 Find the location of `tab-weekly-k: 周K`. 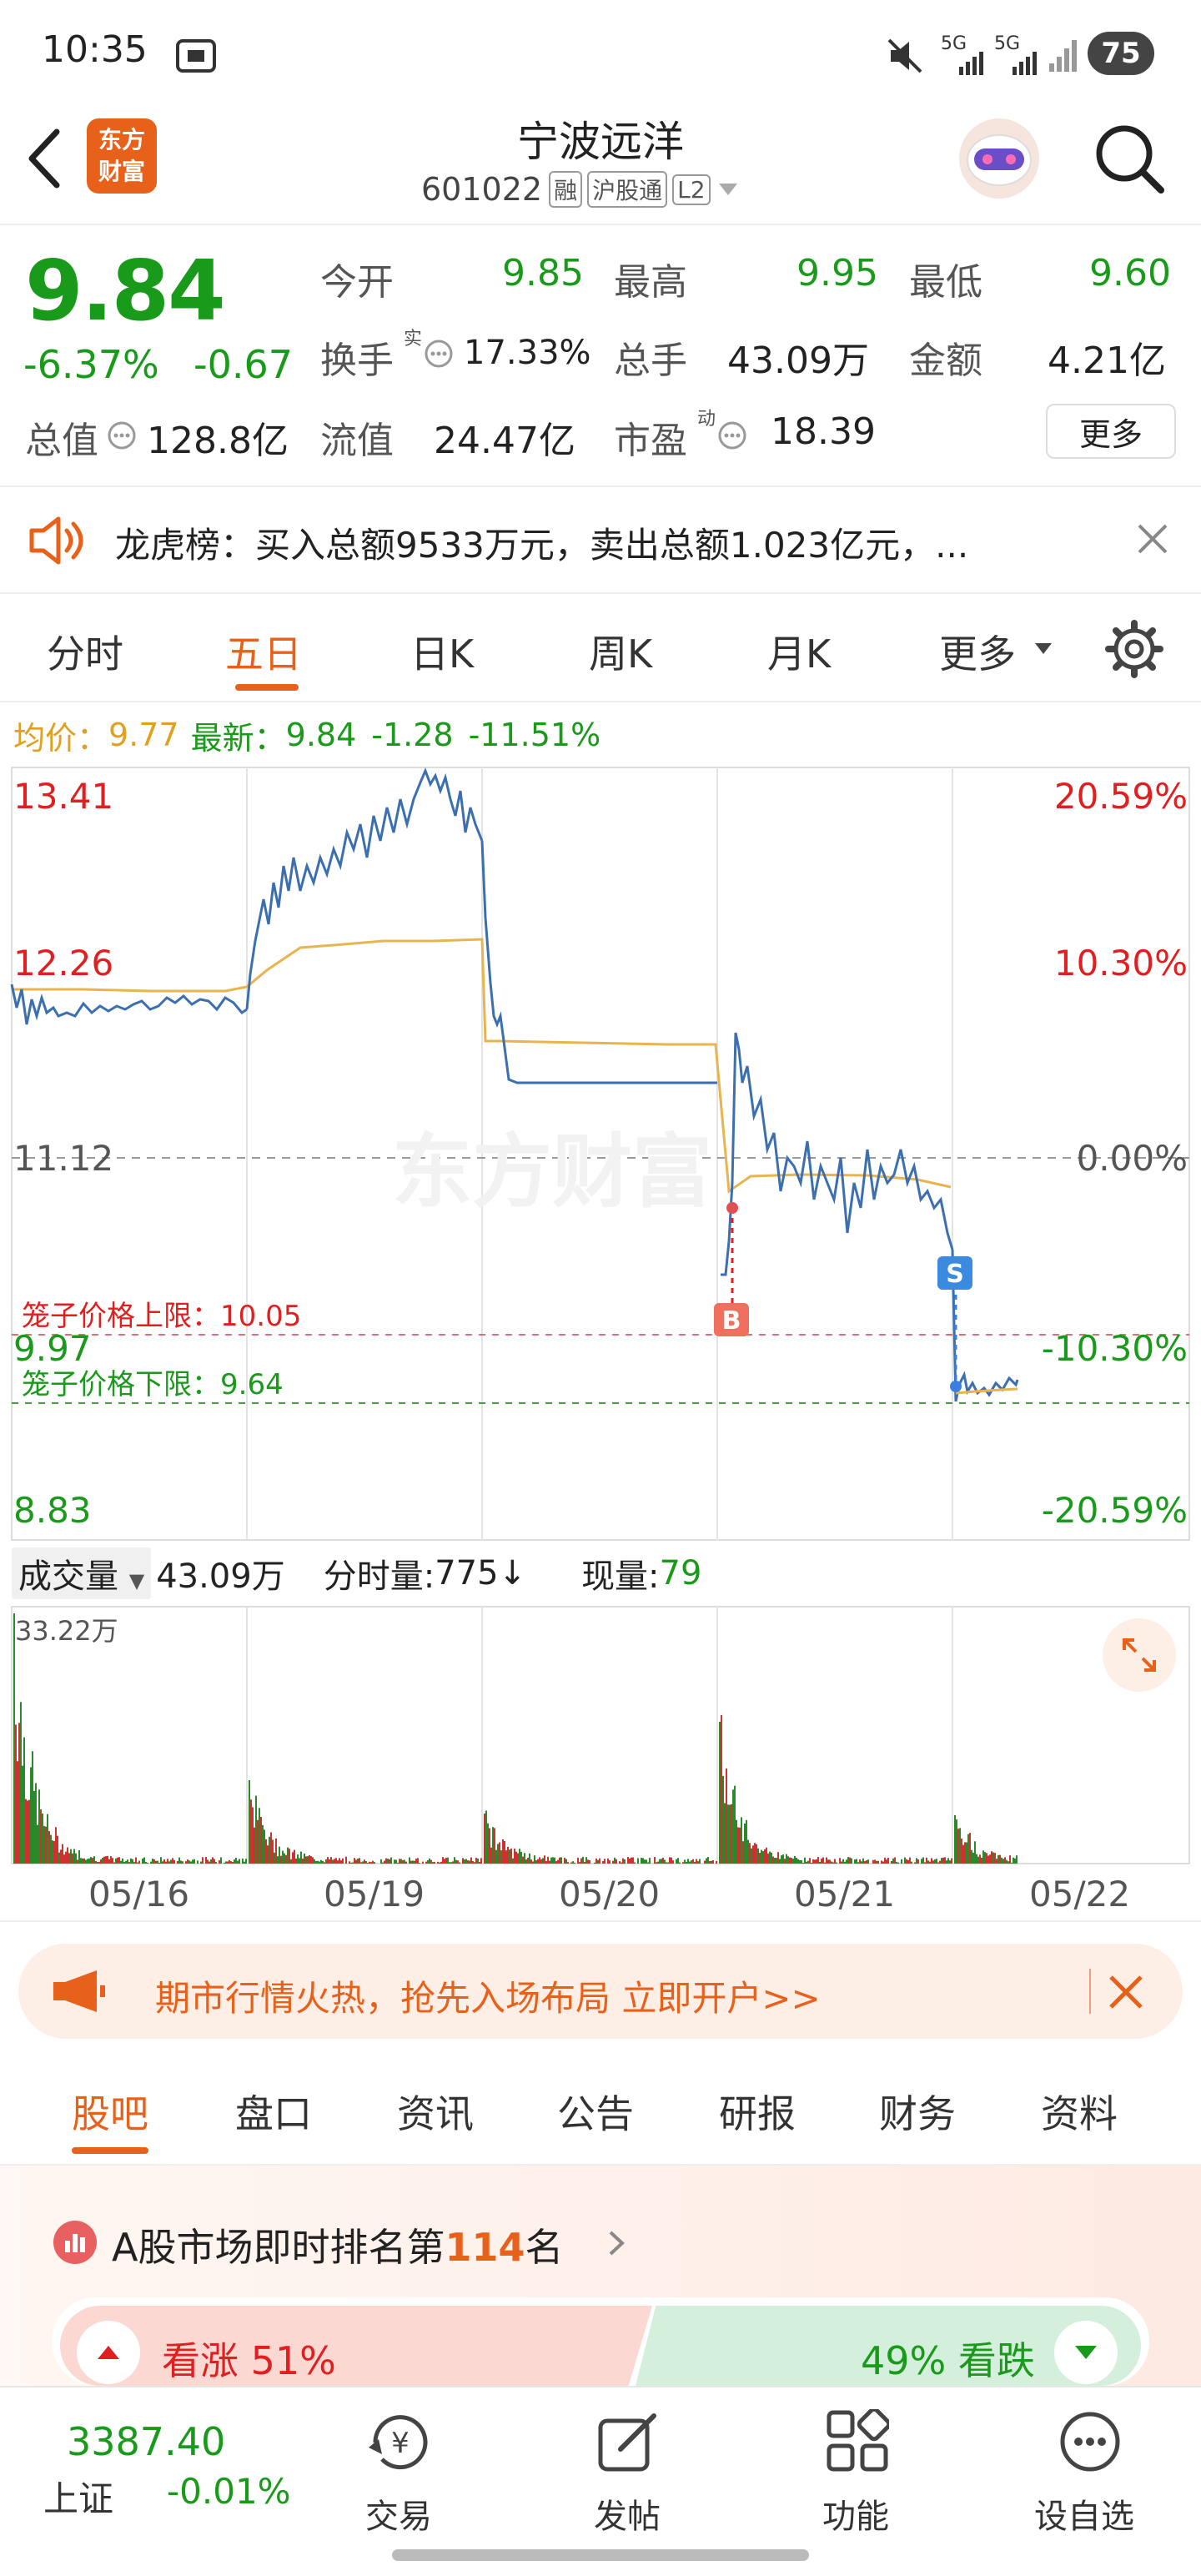

tab-weekly-k: 周K is located at coordinates (621, 651).